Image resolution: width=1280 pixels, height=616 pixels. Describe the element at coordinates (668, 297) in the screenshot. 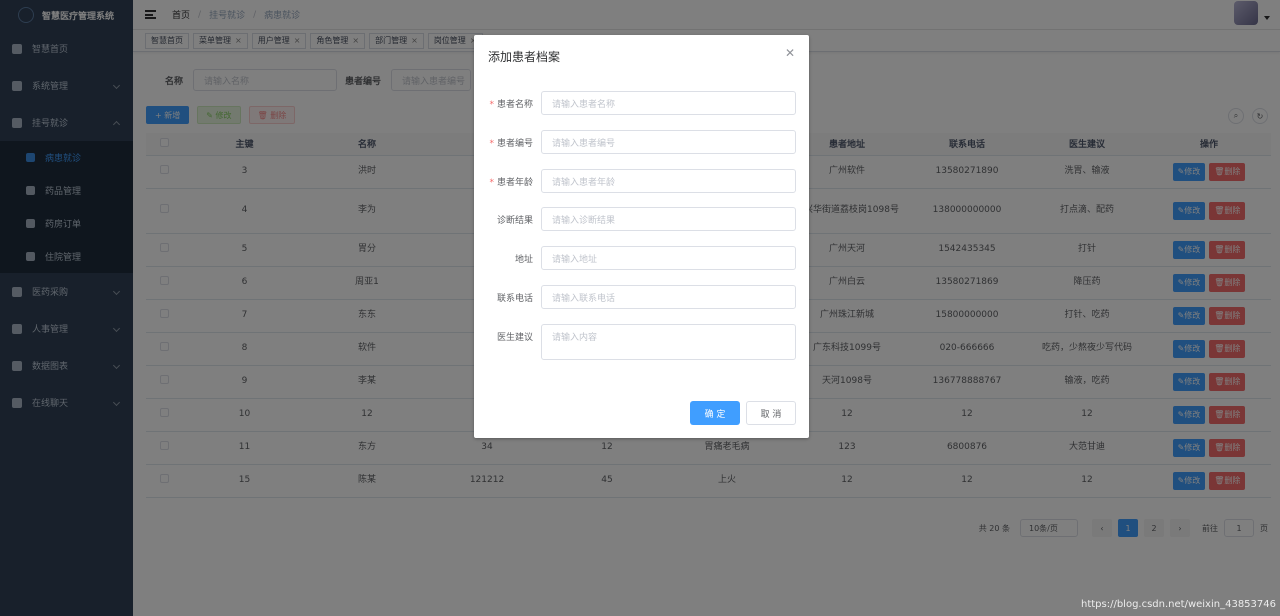

I see `phone-input: 请输入联系电话` at that location.